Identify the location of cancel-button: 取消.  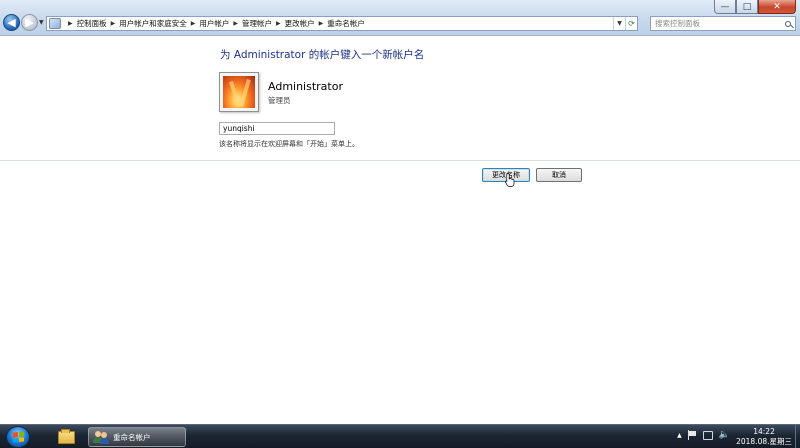
(559, 175).